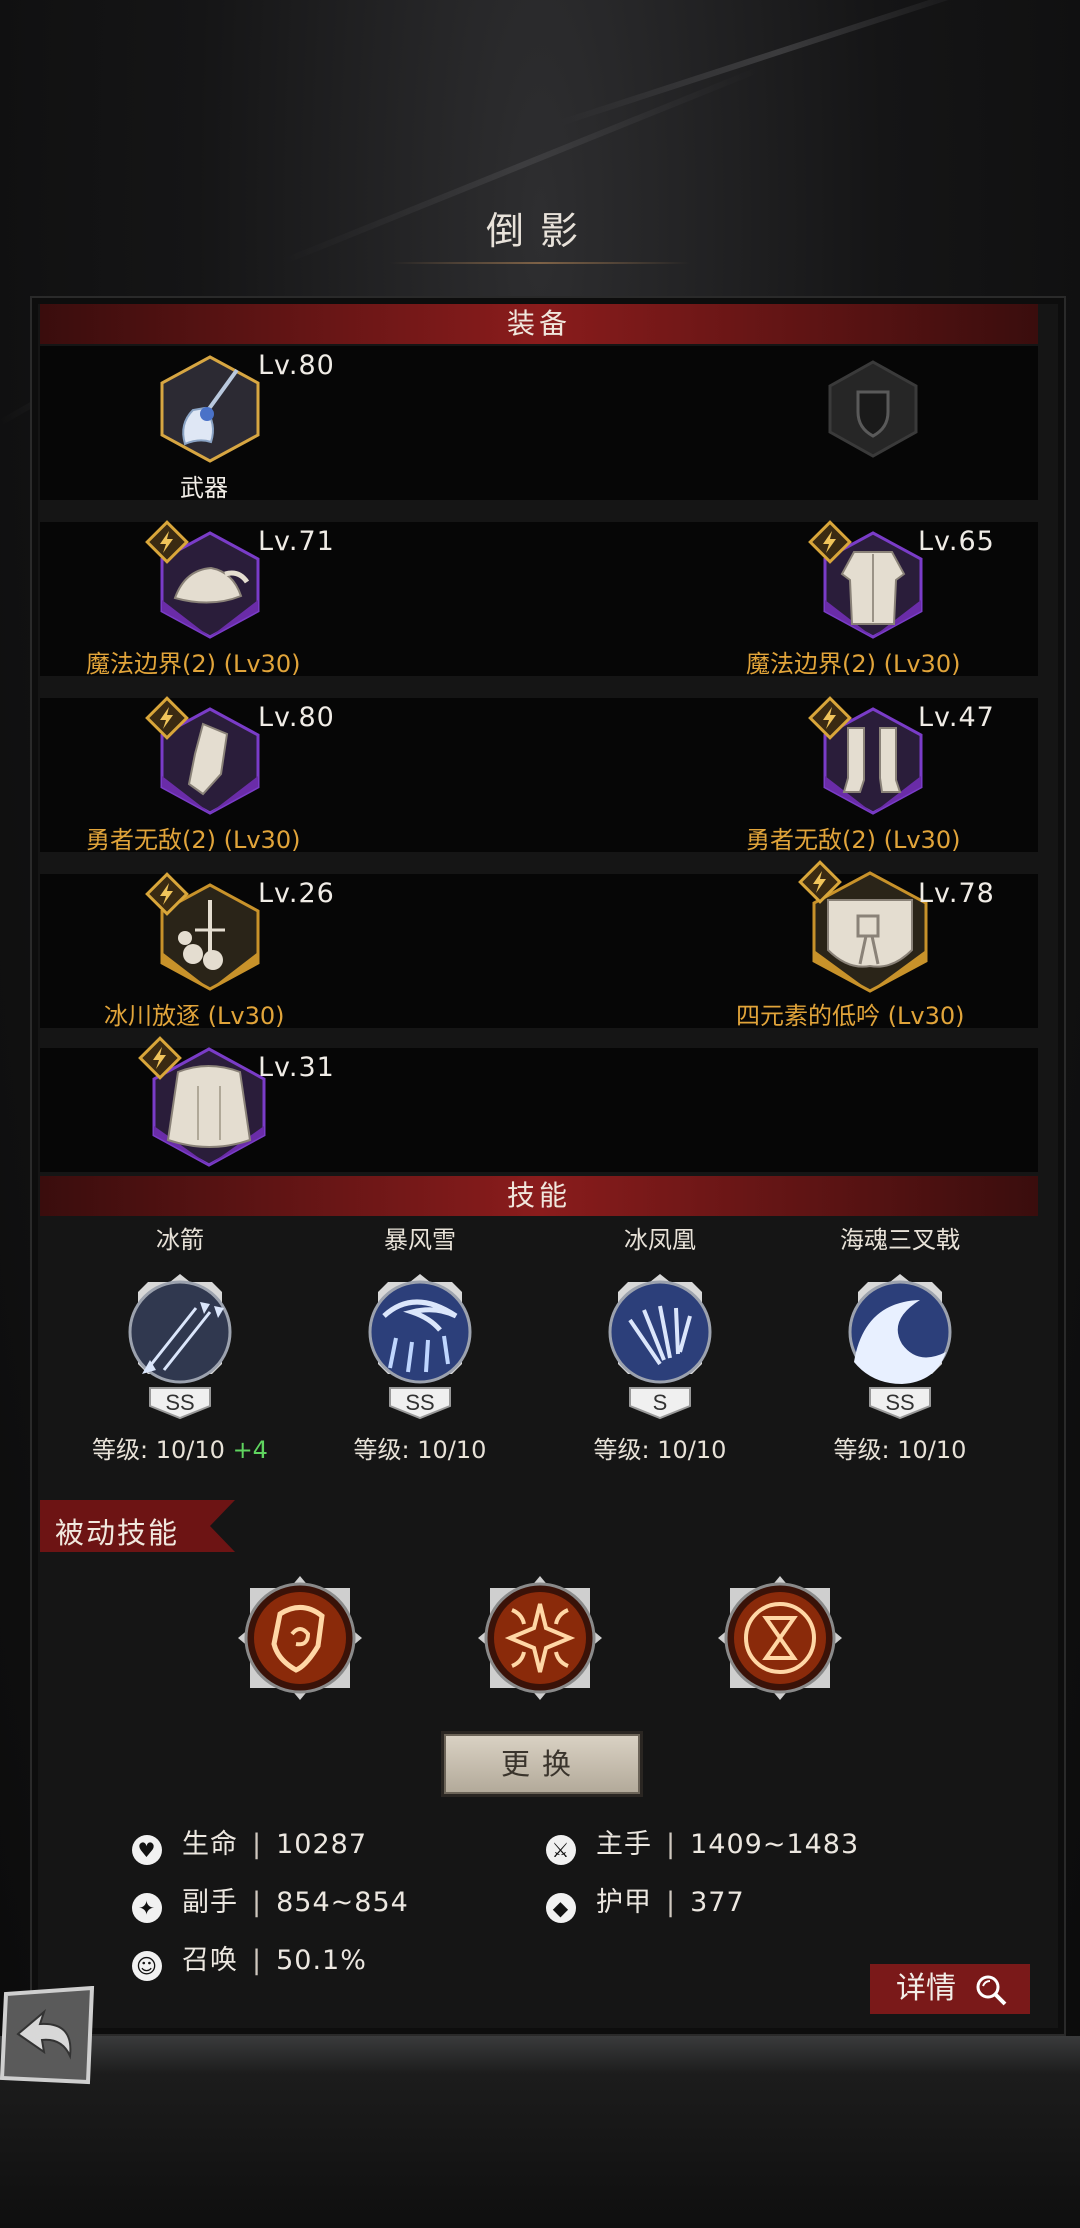 The width and height of the screenshot is (1080, 2228). I want to click on weapon-level: Lv.80, so click(296, 365).